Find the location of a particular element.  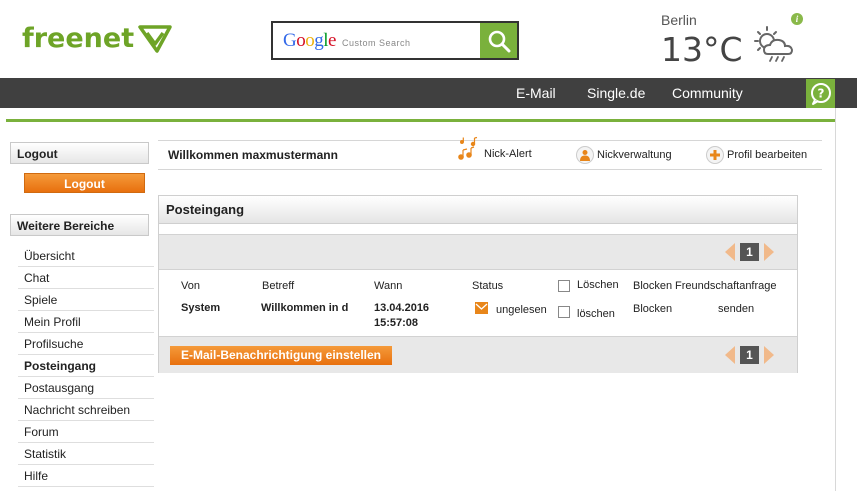

pager-top: 1 is located at coordinates (749, 252).